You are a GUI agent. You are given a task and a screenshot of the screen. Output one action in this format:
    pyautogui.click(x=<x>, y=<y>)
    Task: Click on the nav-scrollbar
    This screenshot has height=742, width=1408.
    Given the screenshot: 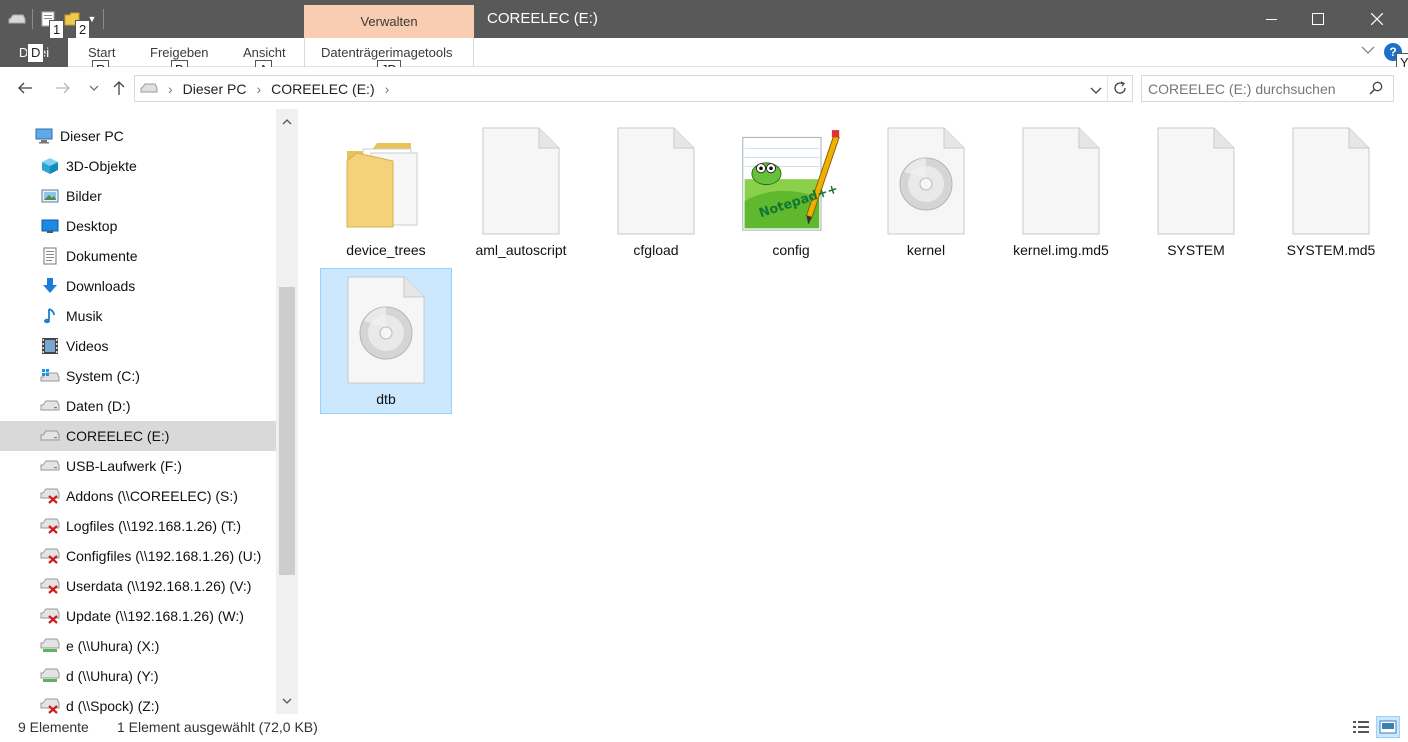 What is the action you would take?
    pyautogui.click(x=287, y=411)
    